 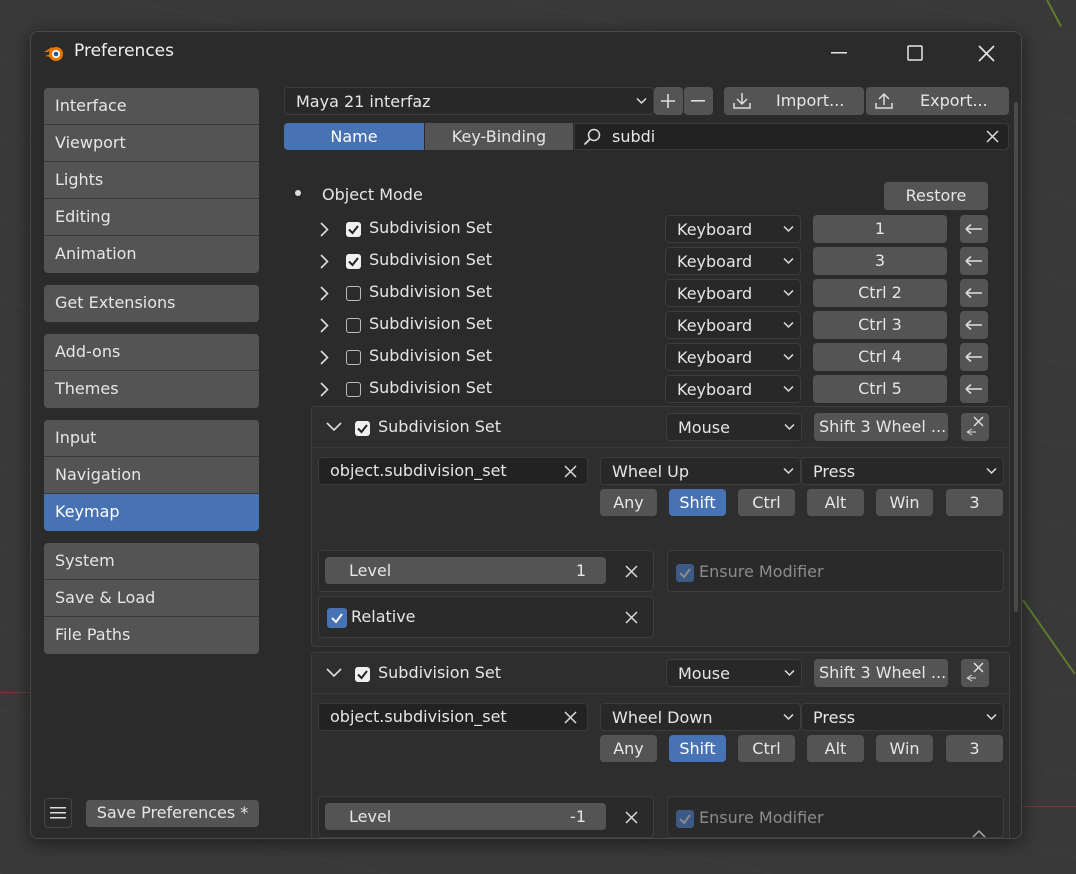 I want to click on key-binding-button: 1, so click(x=880, y=229).